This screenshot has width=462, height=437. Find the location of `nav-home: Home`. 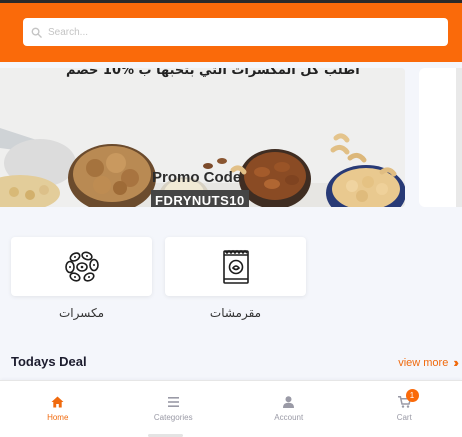

nav-home: Home is located at coordinates (58, 409).